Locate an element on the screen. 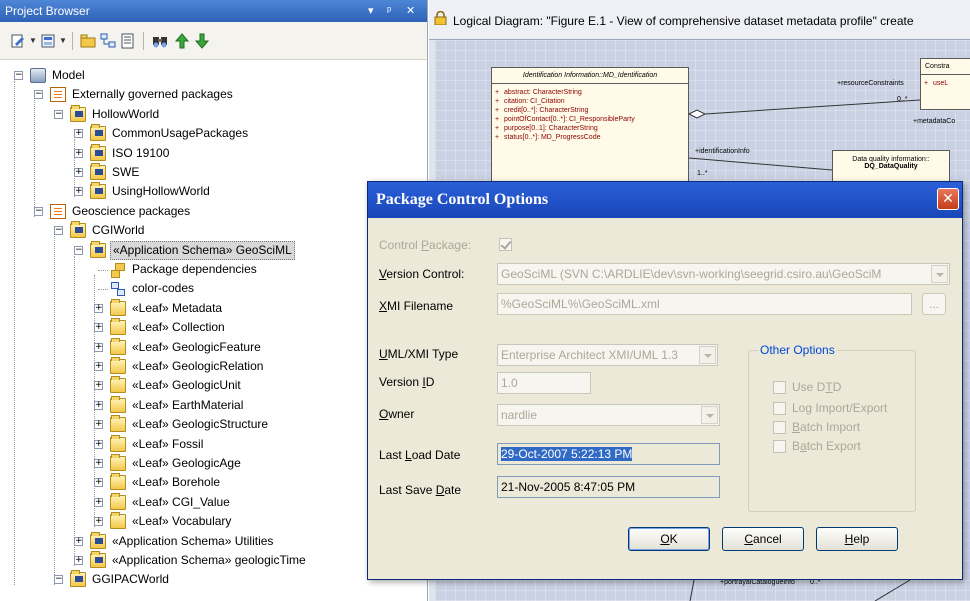  batch-export-label: Batch Export is located at coordinates (826, 446).